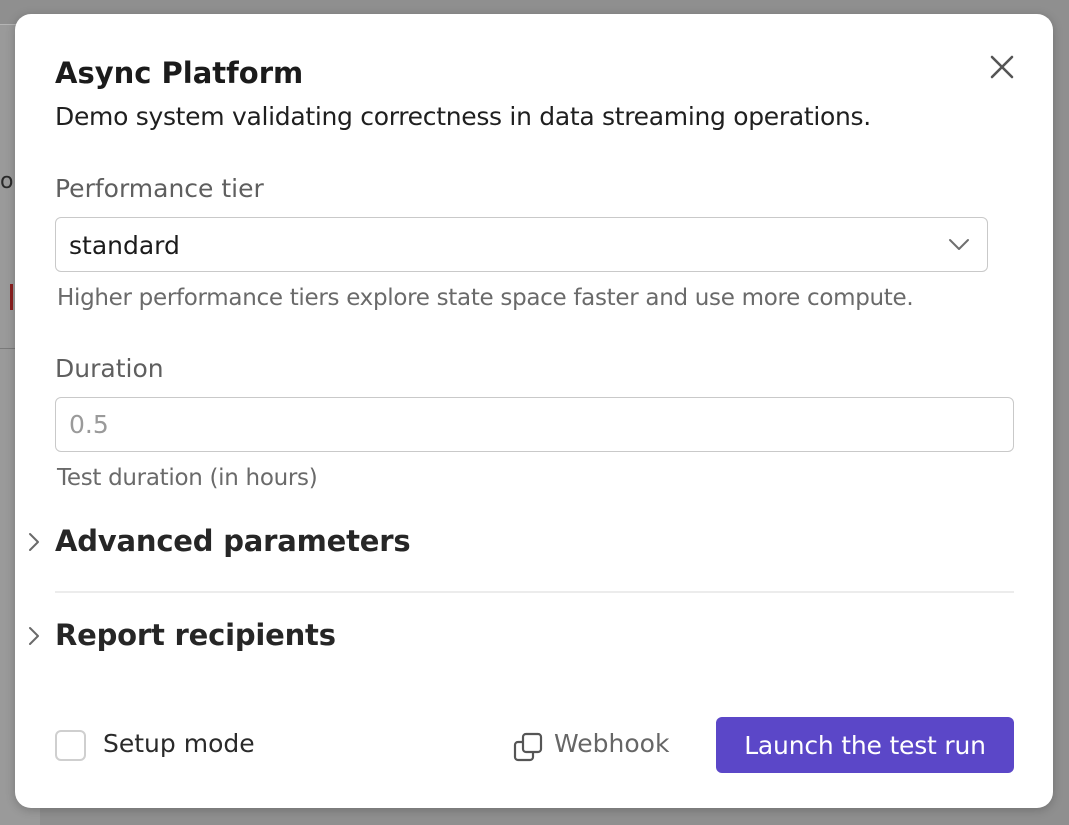 This screenshot has width=1069, height=825. Describe the element at coordinates (515, 635) in the screenshot. I see `report-recipients-toggle: Report recipients` at that location.